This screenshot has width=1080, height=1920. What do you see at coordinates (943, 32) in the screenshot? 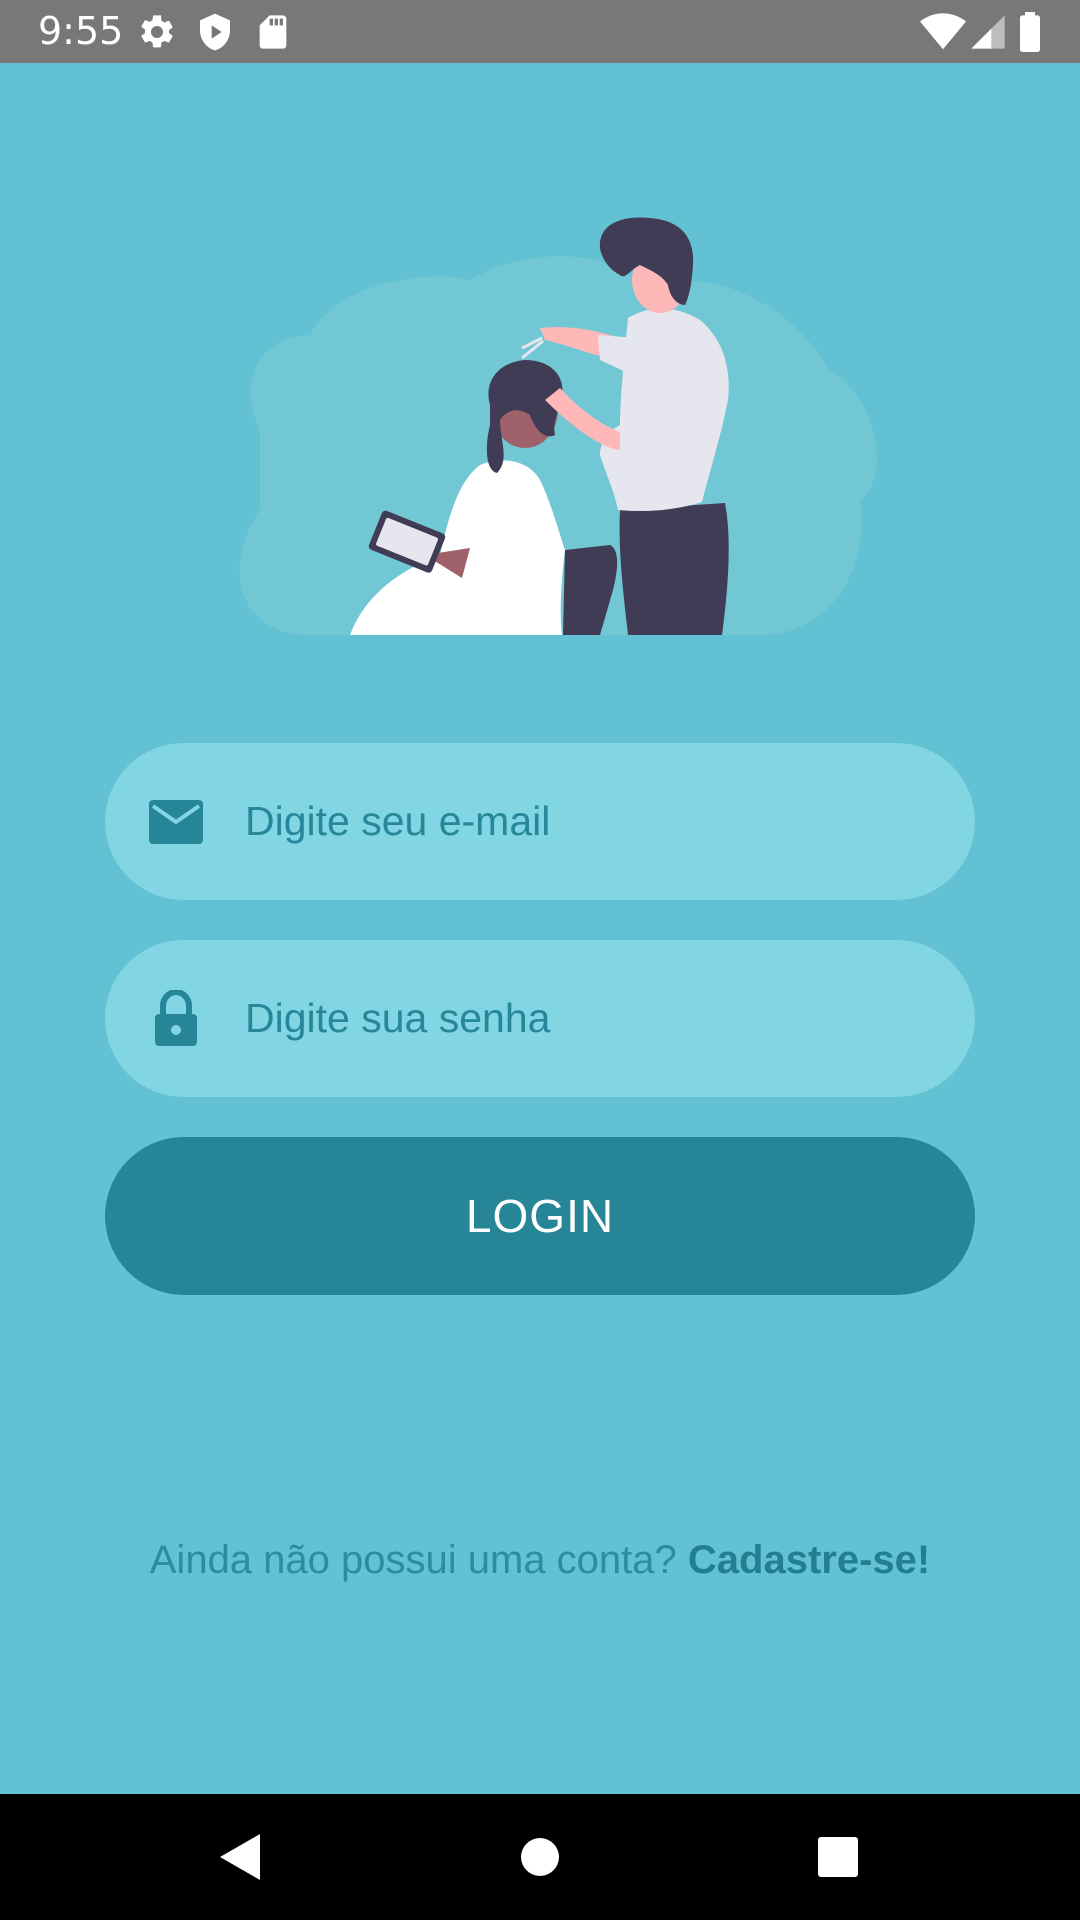
I see `wifi-icon` at bounding box center [943, 32].